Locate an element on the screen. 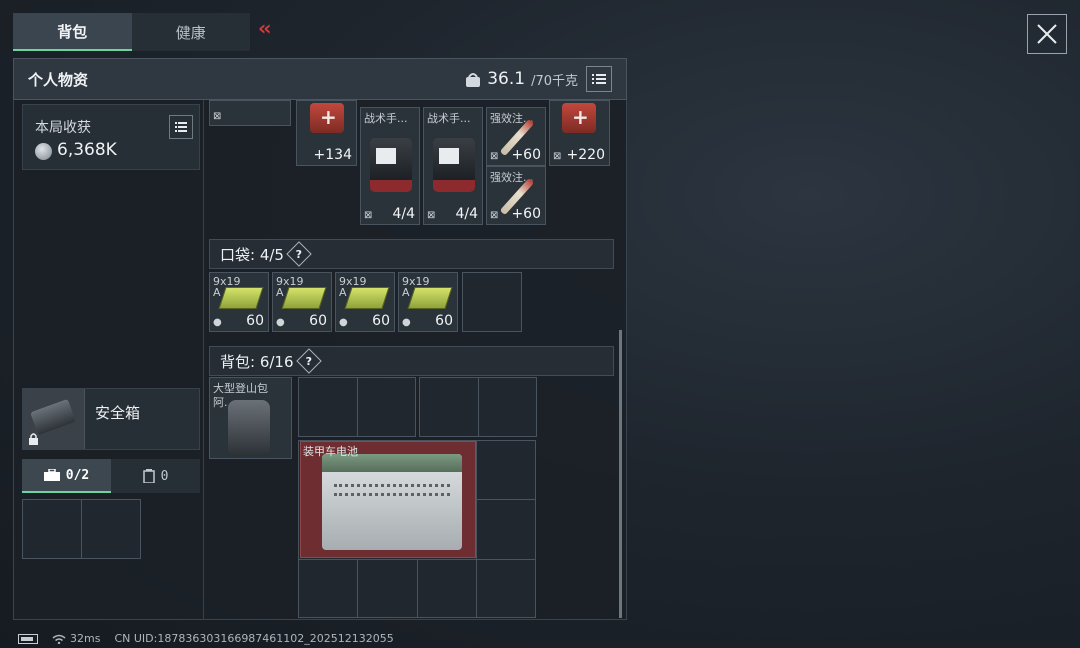 The height and width of the screenshot is (648, 1080). close-icon is located at coordinates (1047, 34).